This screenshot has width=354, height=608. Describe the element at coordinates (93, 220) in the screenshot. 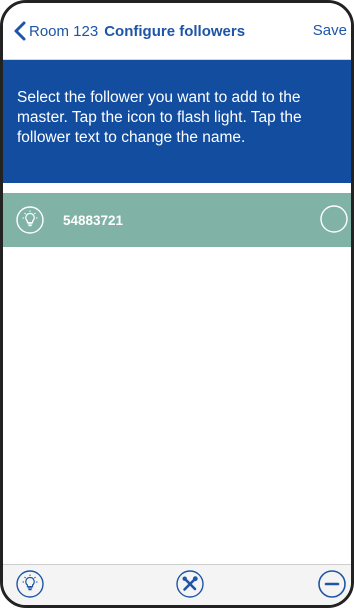

I see `follower-name: 54883721` at that location.